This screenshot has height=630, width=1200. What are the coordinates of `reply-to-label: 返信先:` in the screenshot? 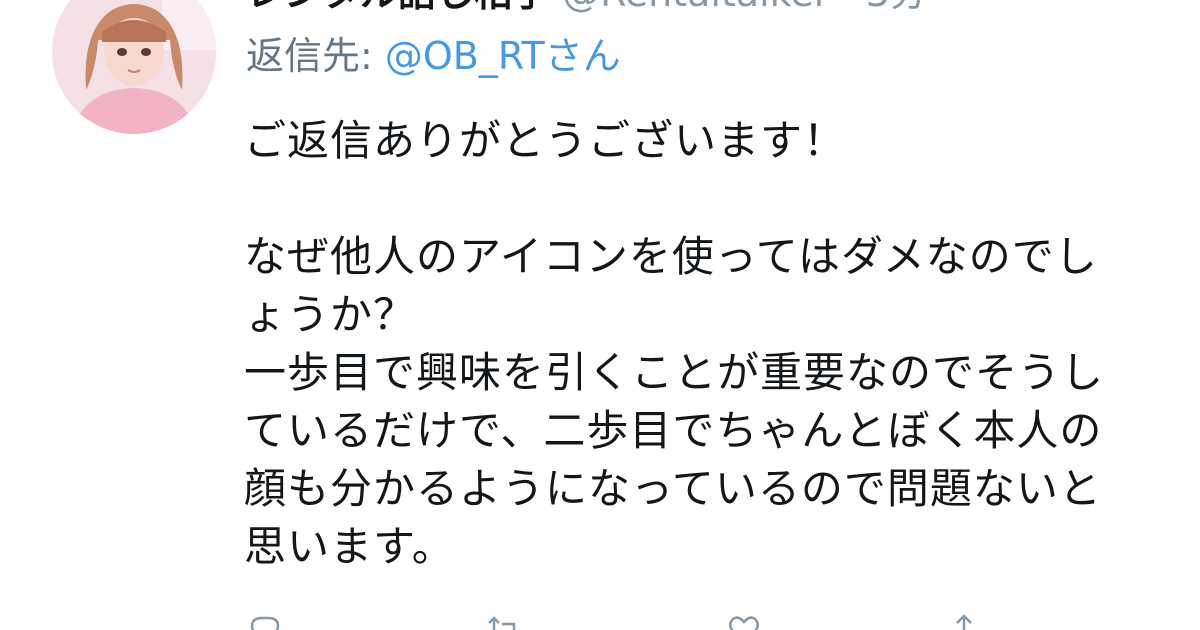 It's located at (315, 56).